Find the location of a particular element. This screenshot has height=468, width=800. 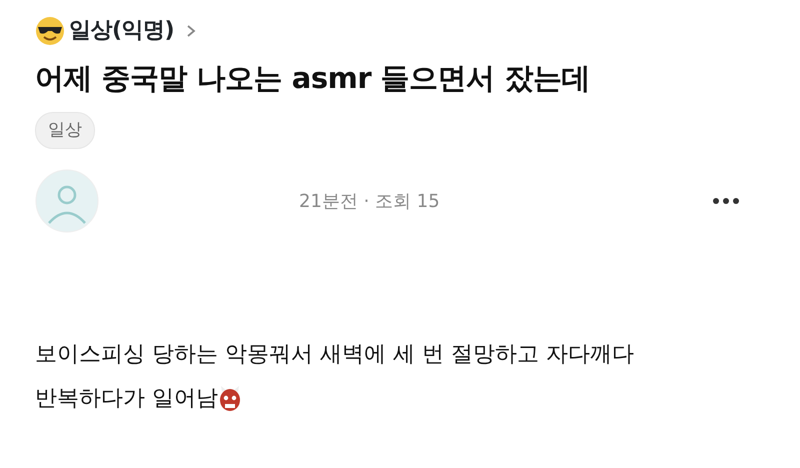

ogre-icon is located at coordinates (230, 399).